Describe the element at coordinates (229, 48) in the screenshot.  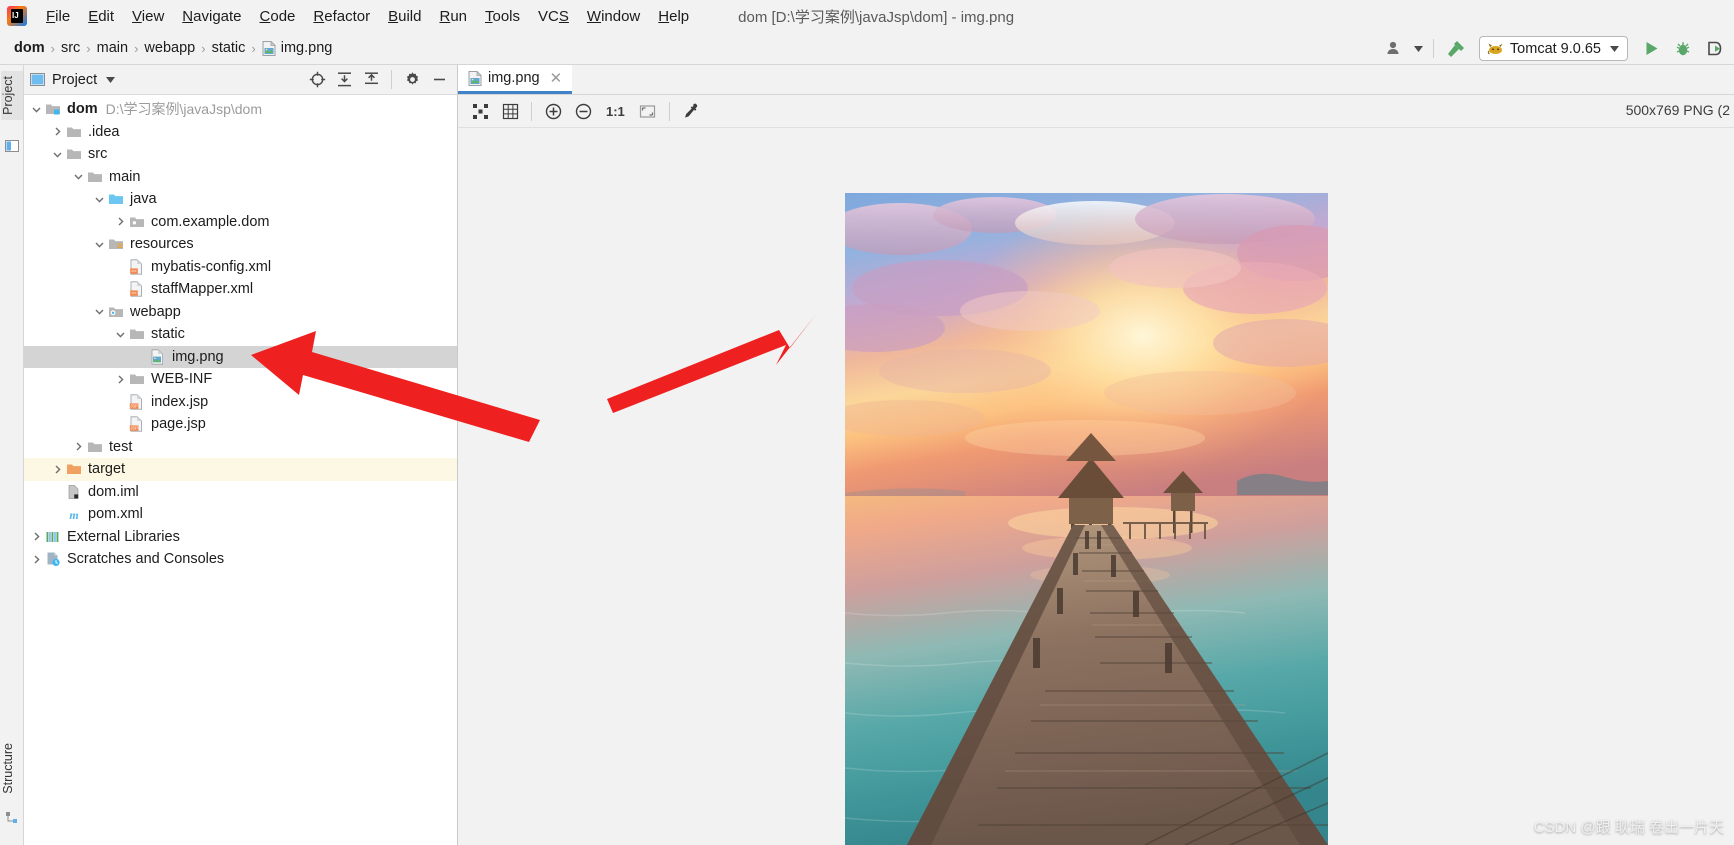
I see `breadcrumb-item-static: static` at that location.